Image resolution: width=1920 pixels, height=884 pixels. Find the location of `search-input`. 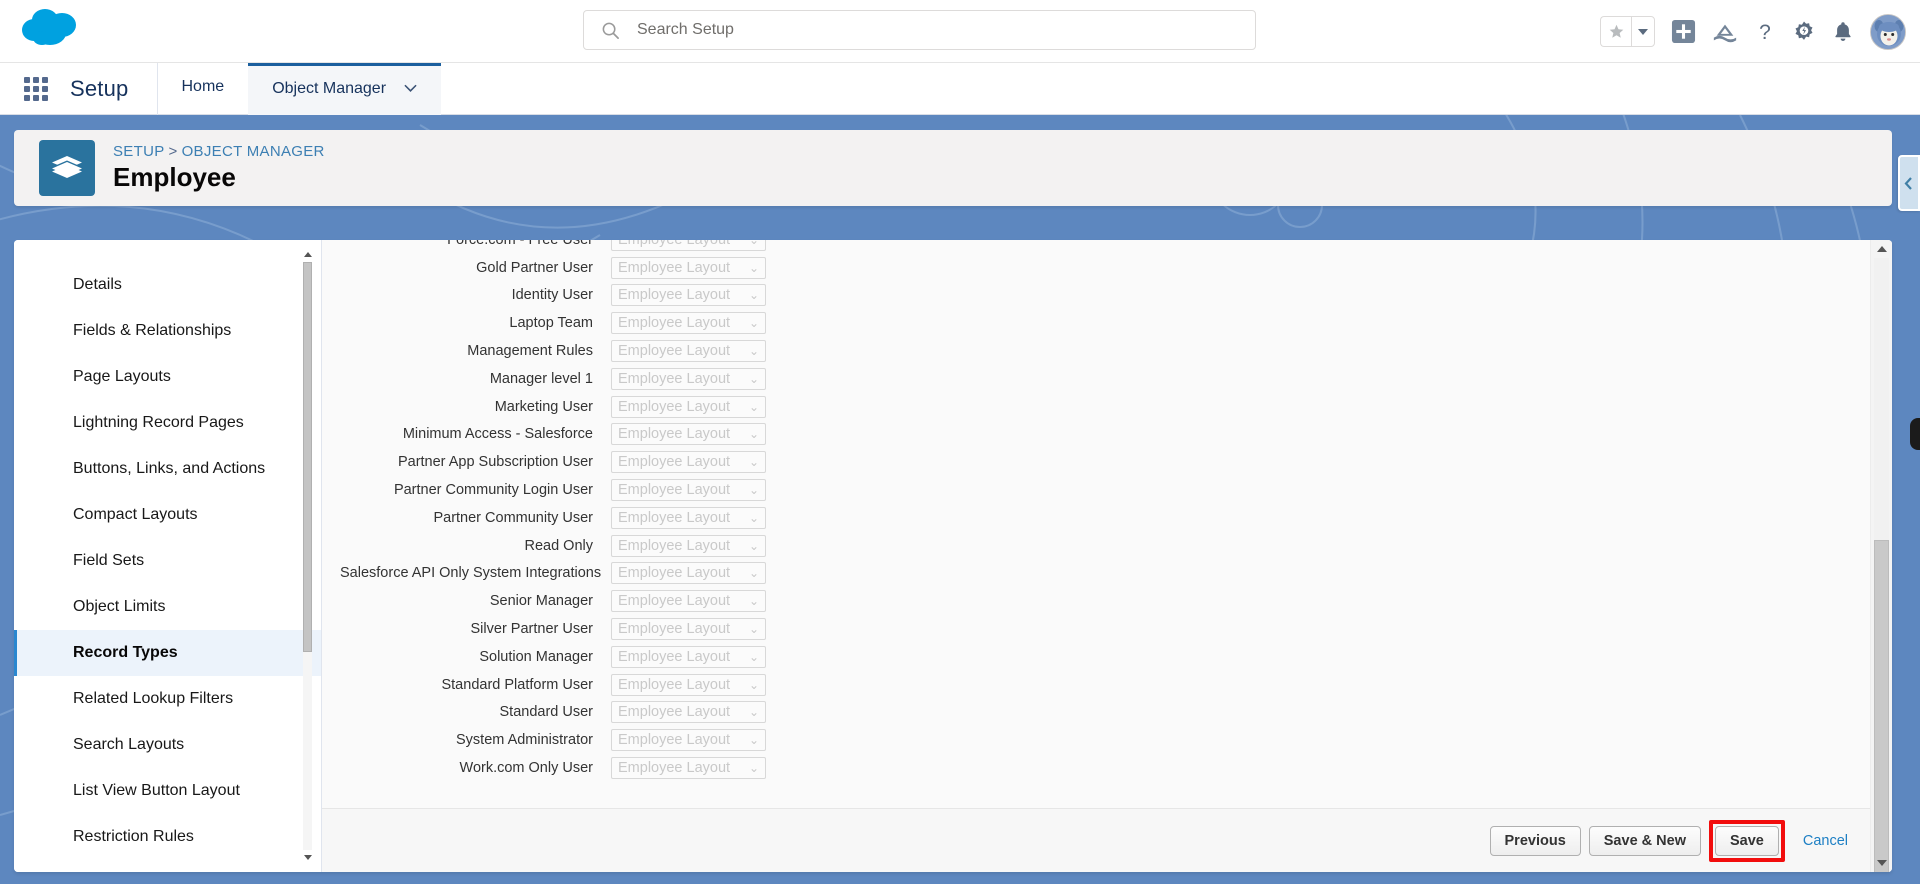

search-input is located at coordinates (917, 30).